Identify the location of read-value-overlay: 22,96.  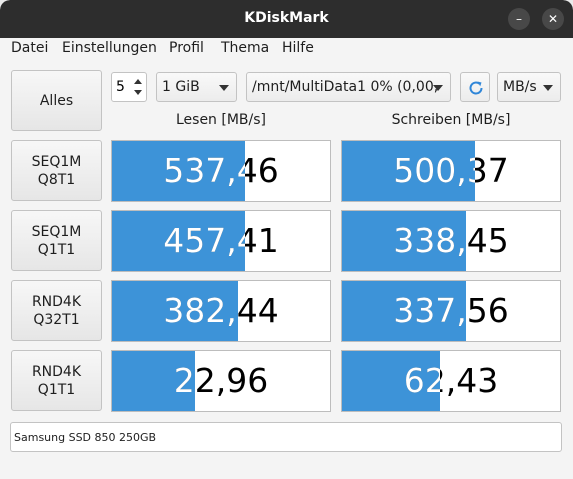
(184, 380).